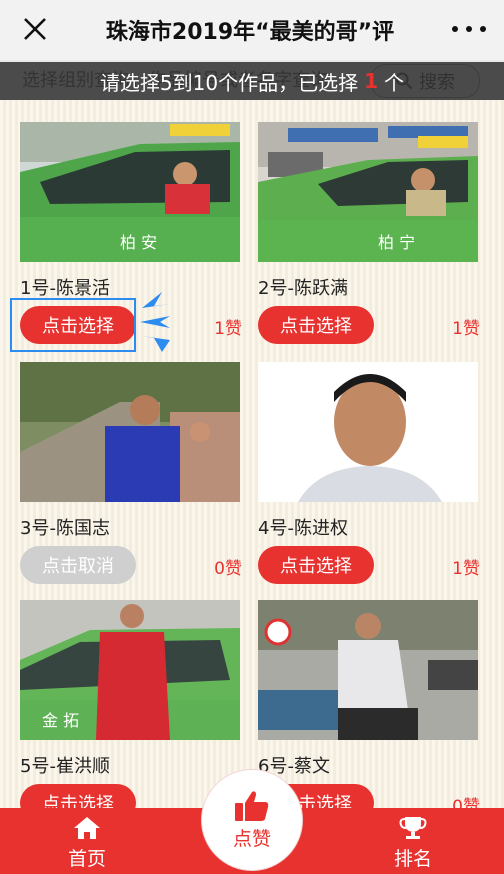 The image size is (504, 874). I want to click on like-button: 点赞, so click(252, 820).